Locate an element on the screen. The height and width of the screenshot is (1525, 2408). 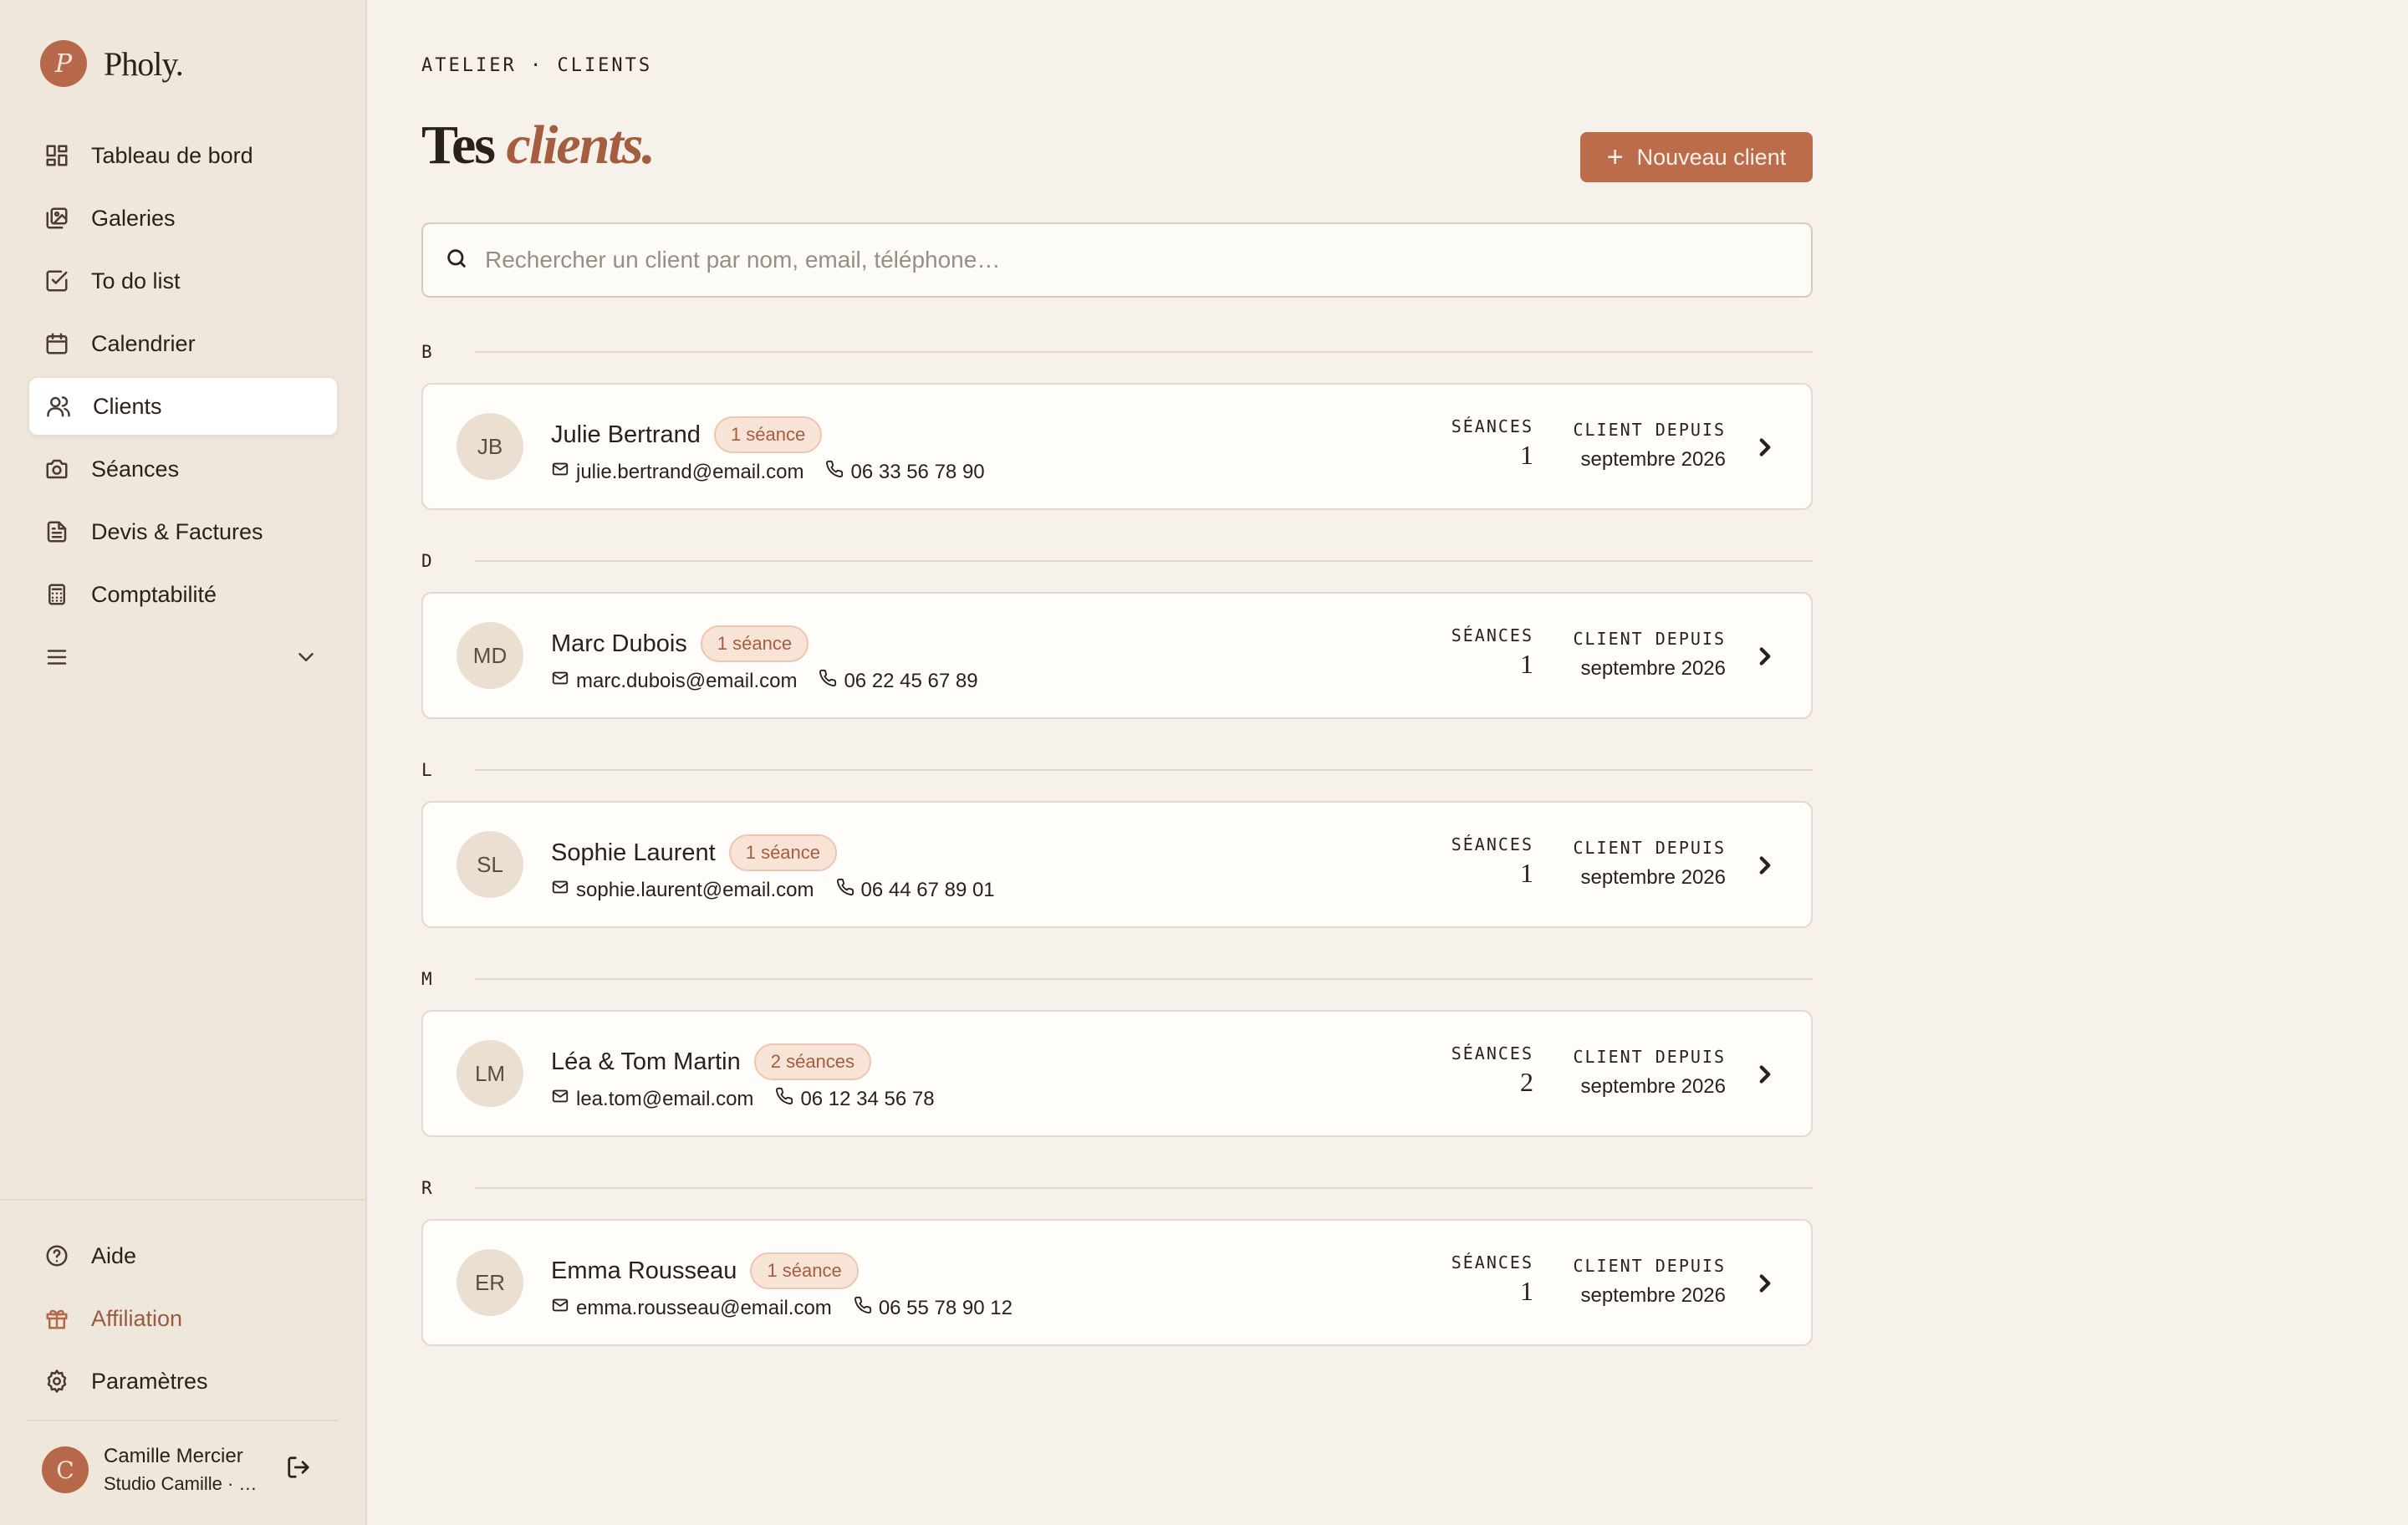
seances-count: 1 is located at coordinates (1526, 1291).